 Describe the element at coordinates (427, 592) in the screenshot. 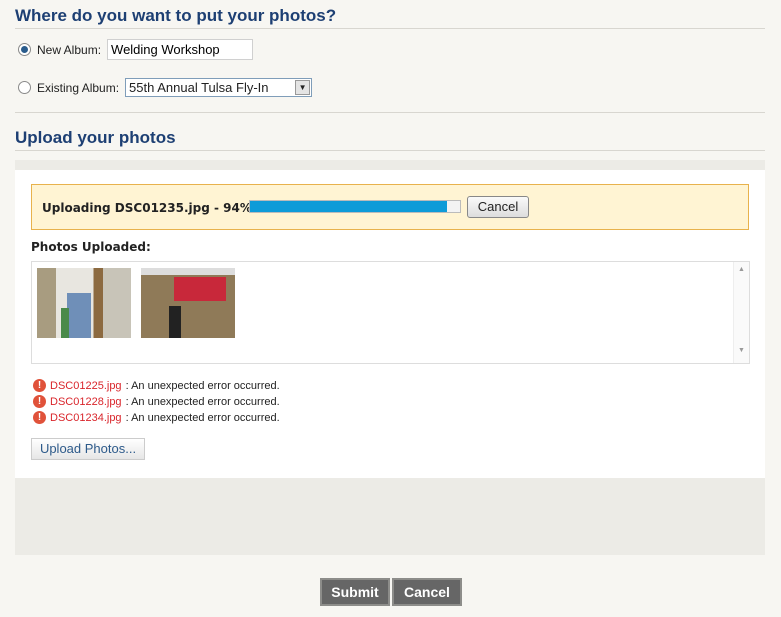

I see `cancel-button: Cancel` at that location.